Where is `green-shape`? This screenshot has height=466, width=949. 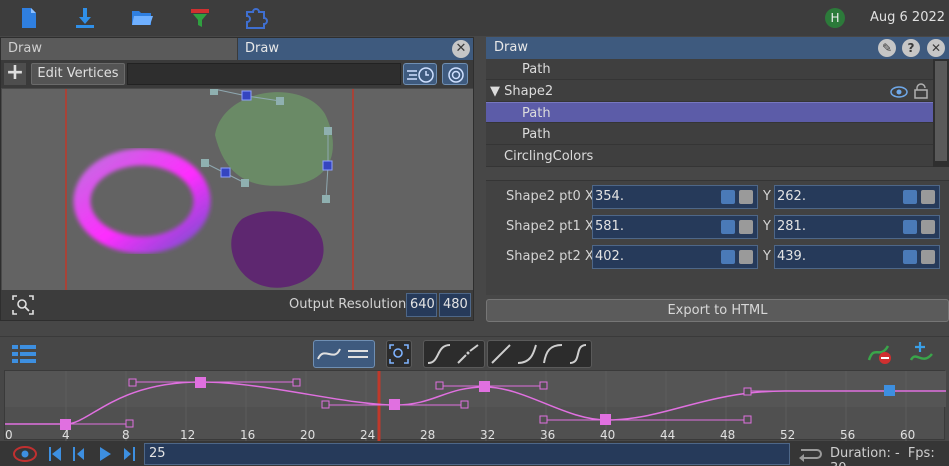 green-shape is located at coordinates (274, 139).